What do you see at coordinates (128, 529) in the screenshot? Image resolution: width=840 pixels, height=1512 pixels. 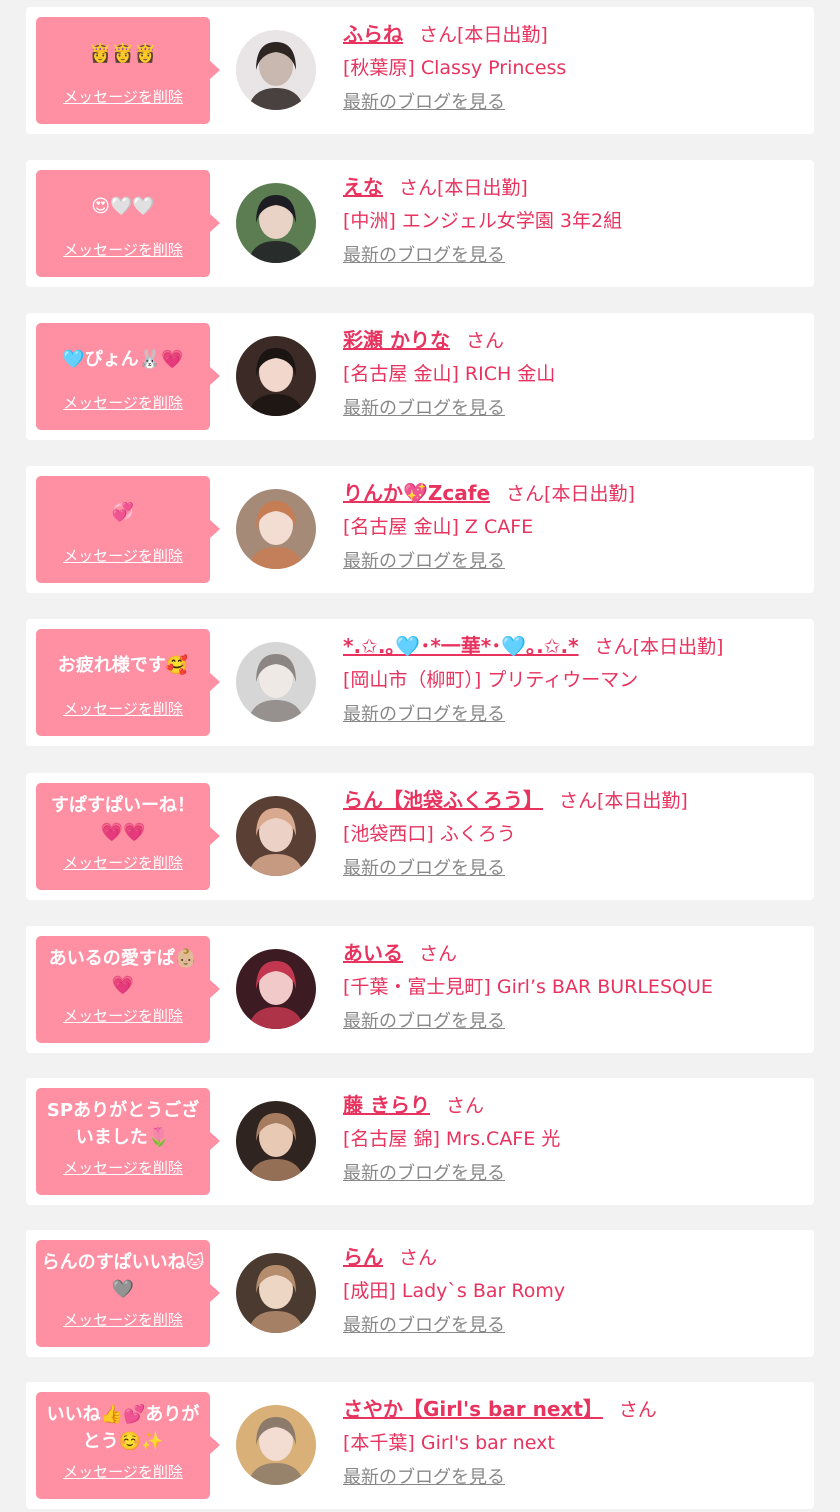 I see `message-bubble: 💞 メッセージを削除` at bounding box center [128, 529].